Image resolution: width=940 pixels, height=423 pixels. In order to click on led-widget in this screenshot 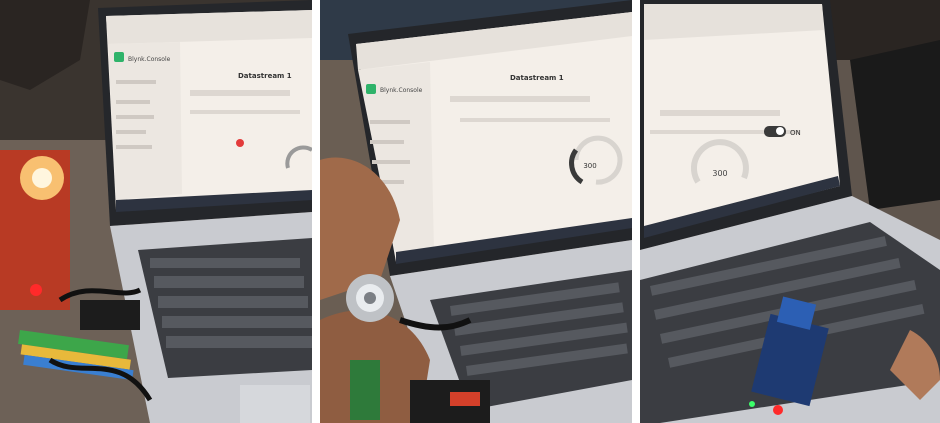, I will do `click(240, 143)`.